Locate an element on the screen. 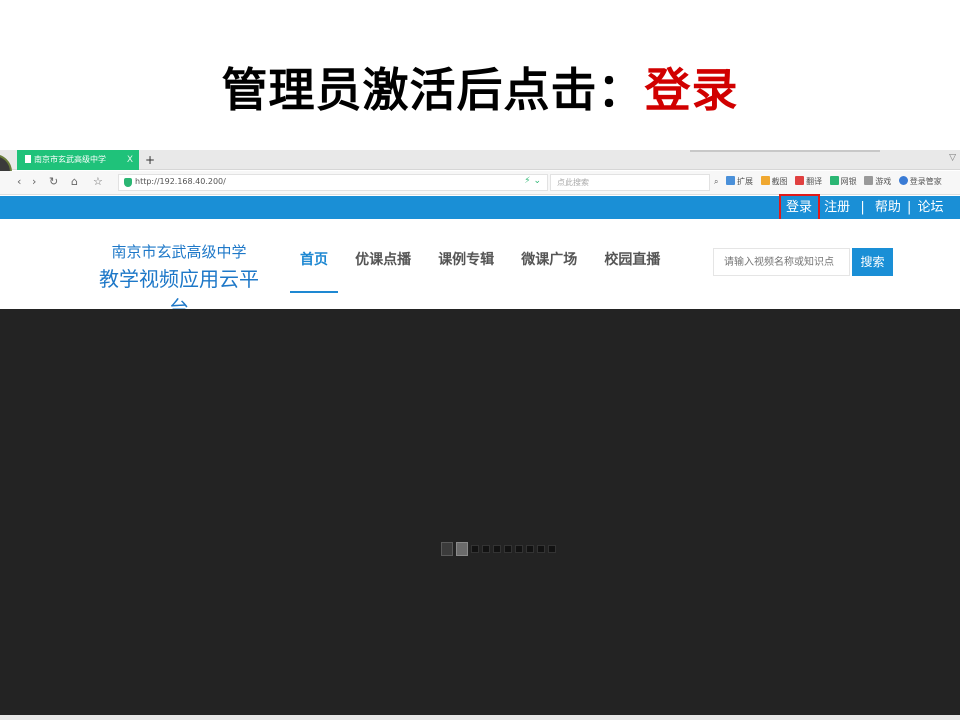  site-search-button: 搜索 is located at coordinates (872, 262).